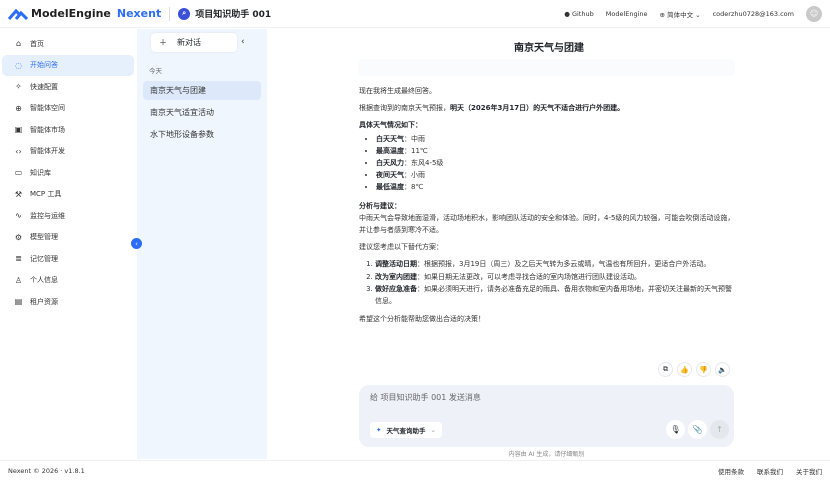 This screenshot has height=480, width=830. What do you see at coordinates (68, 216) in the screenshot?
I see `sidebar-item: ∿ 监控与运维` at bounding box center [68, 216].